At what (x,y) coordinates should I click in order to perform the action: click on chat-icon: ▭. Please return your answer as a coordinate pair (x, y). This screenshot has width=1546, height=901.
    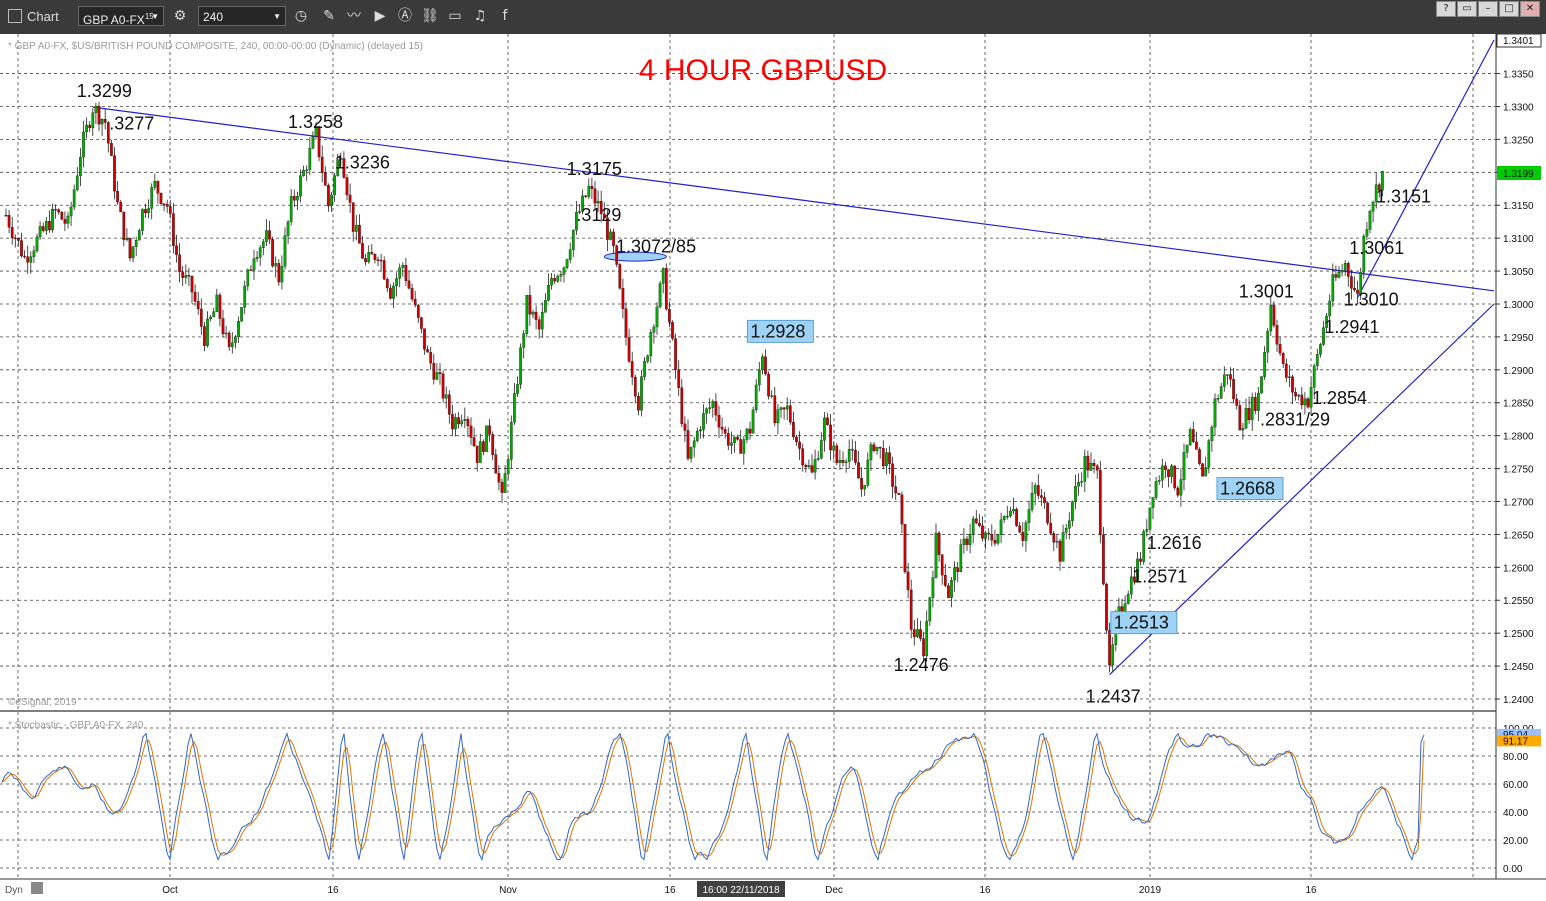
    Looking at the image, I should click on (455, 16).